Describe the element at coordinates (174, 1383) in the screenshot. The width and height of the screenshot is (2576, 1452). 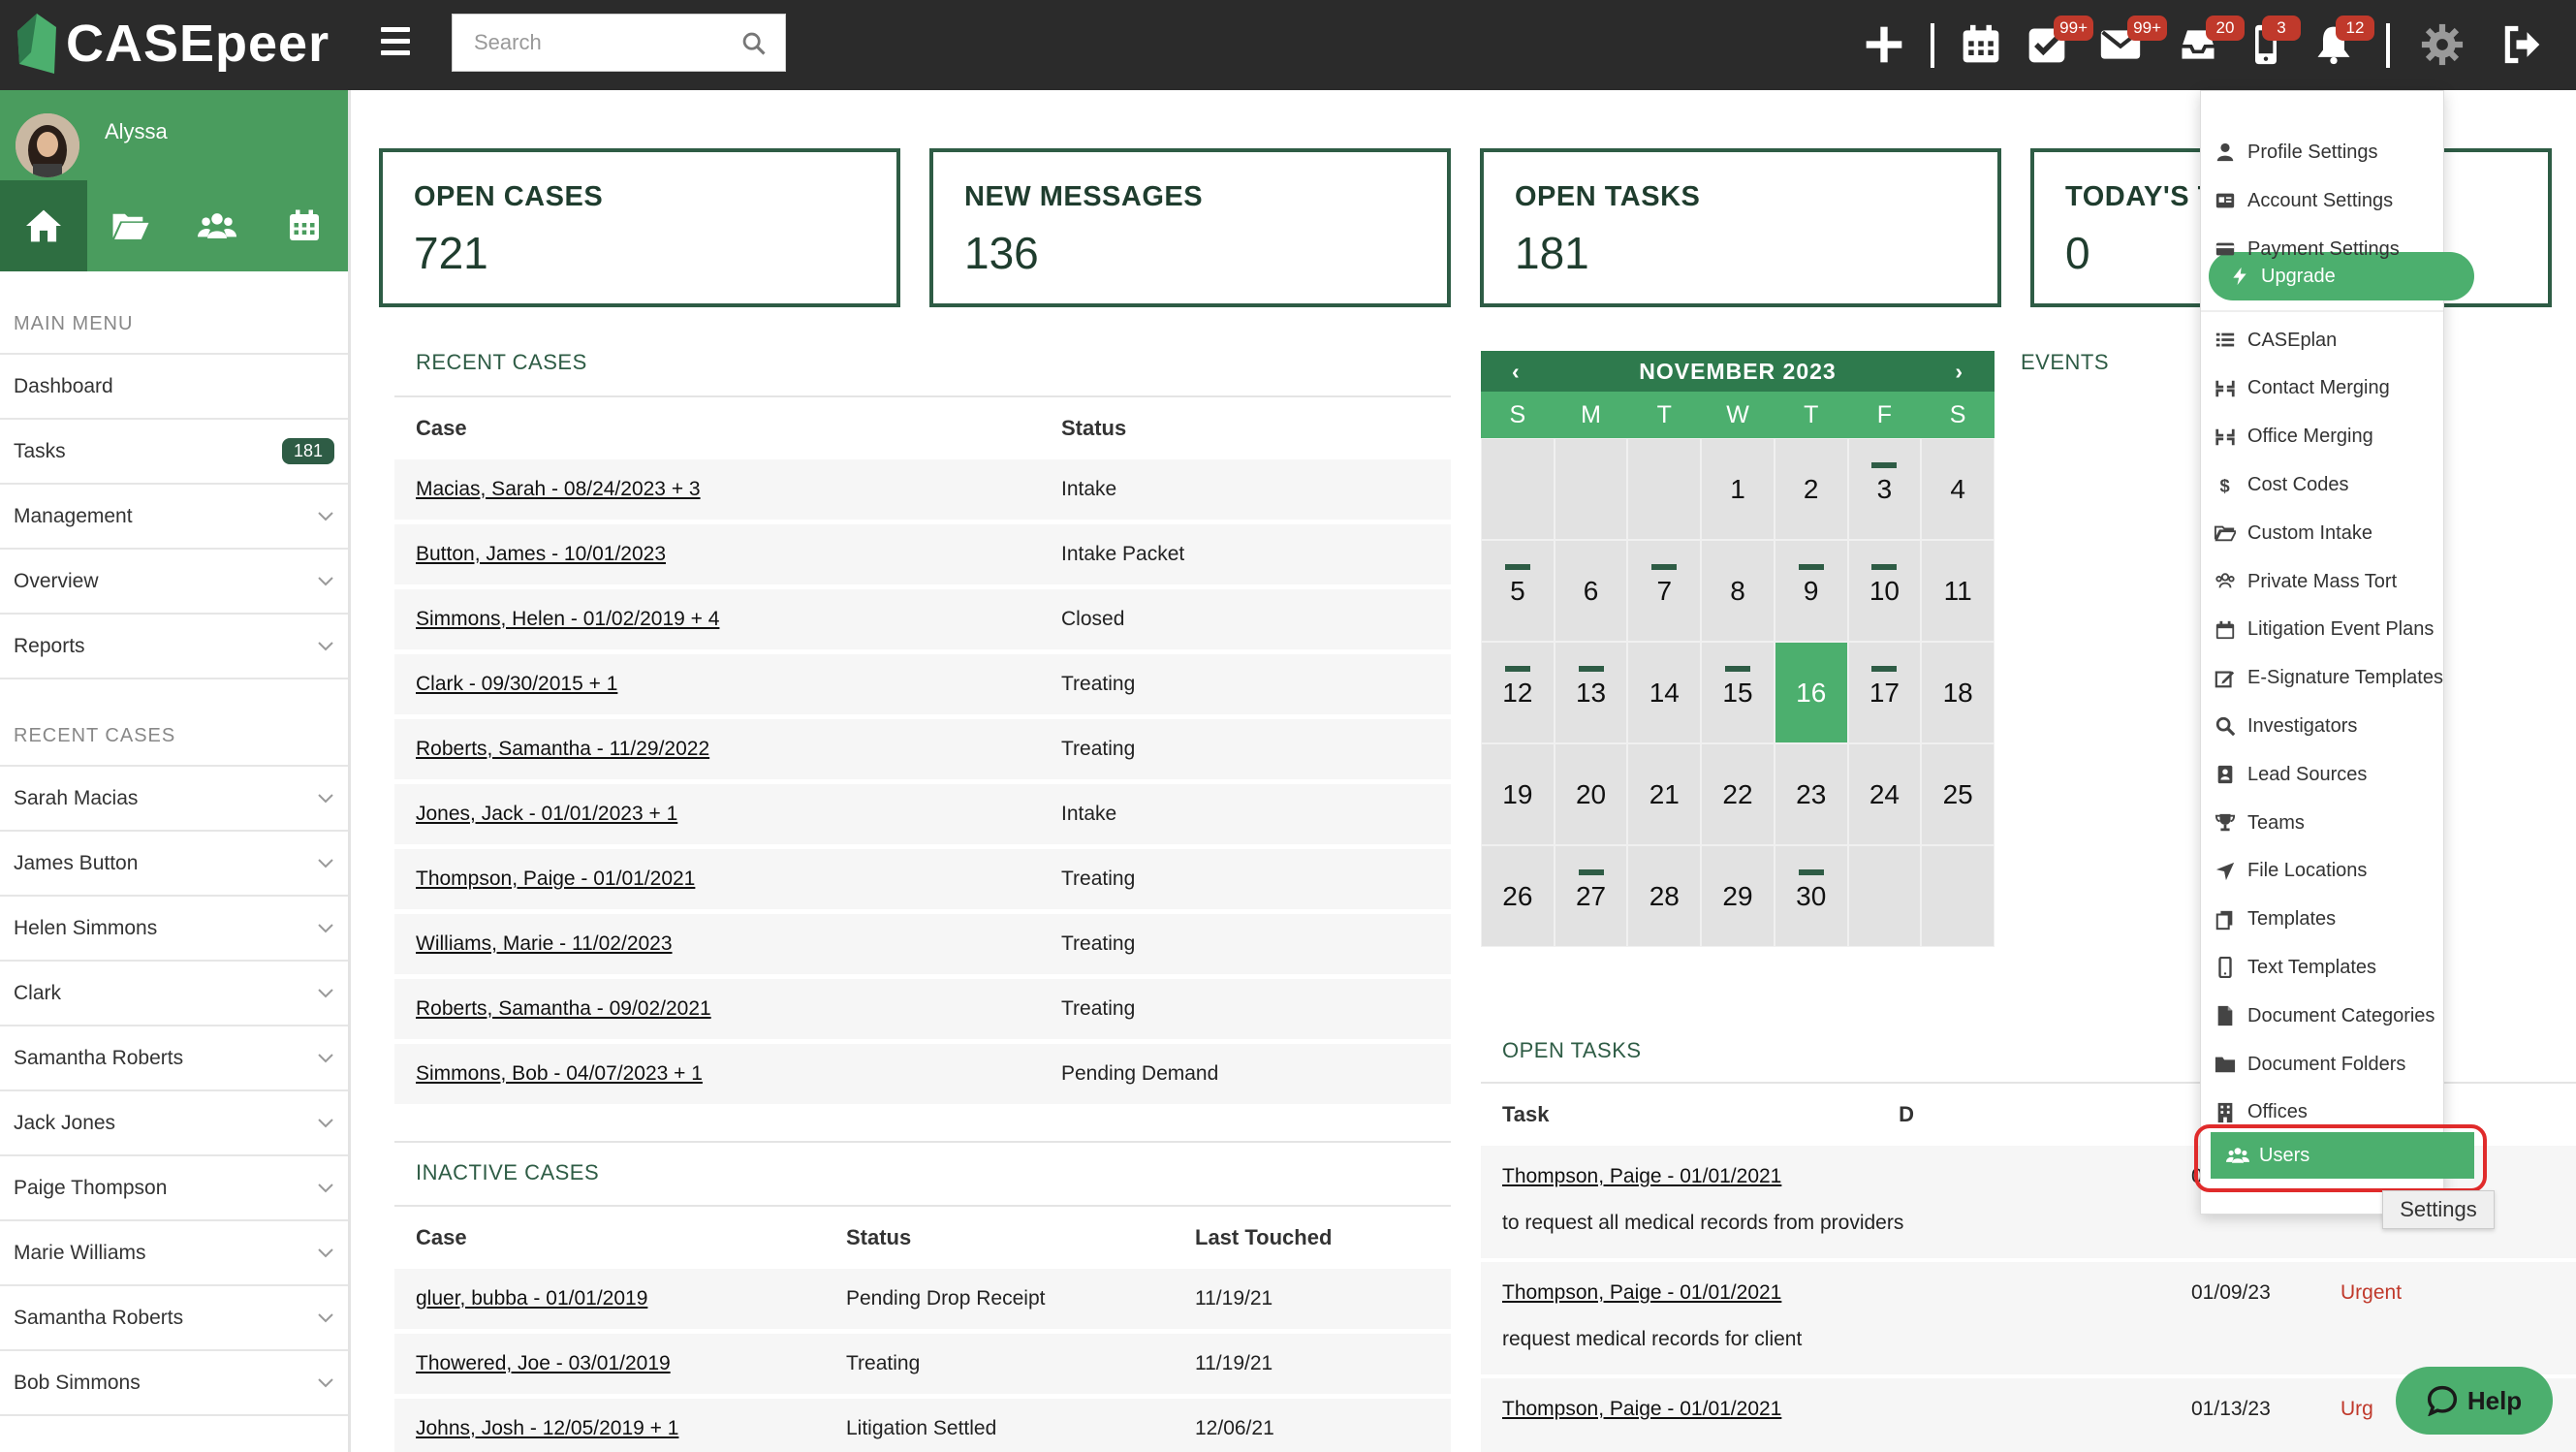
I see `sidebar-recent-case: Bob Simmons` at that location.